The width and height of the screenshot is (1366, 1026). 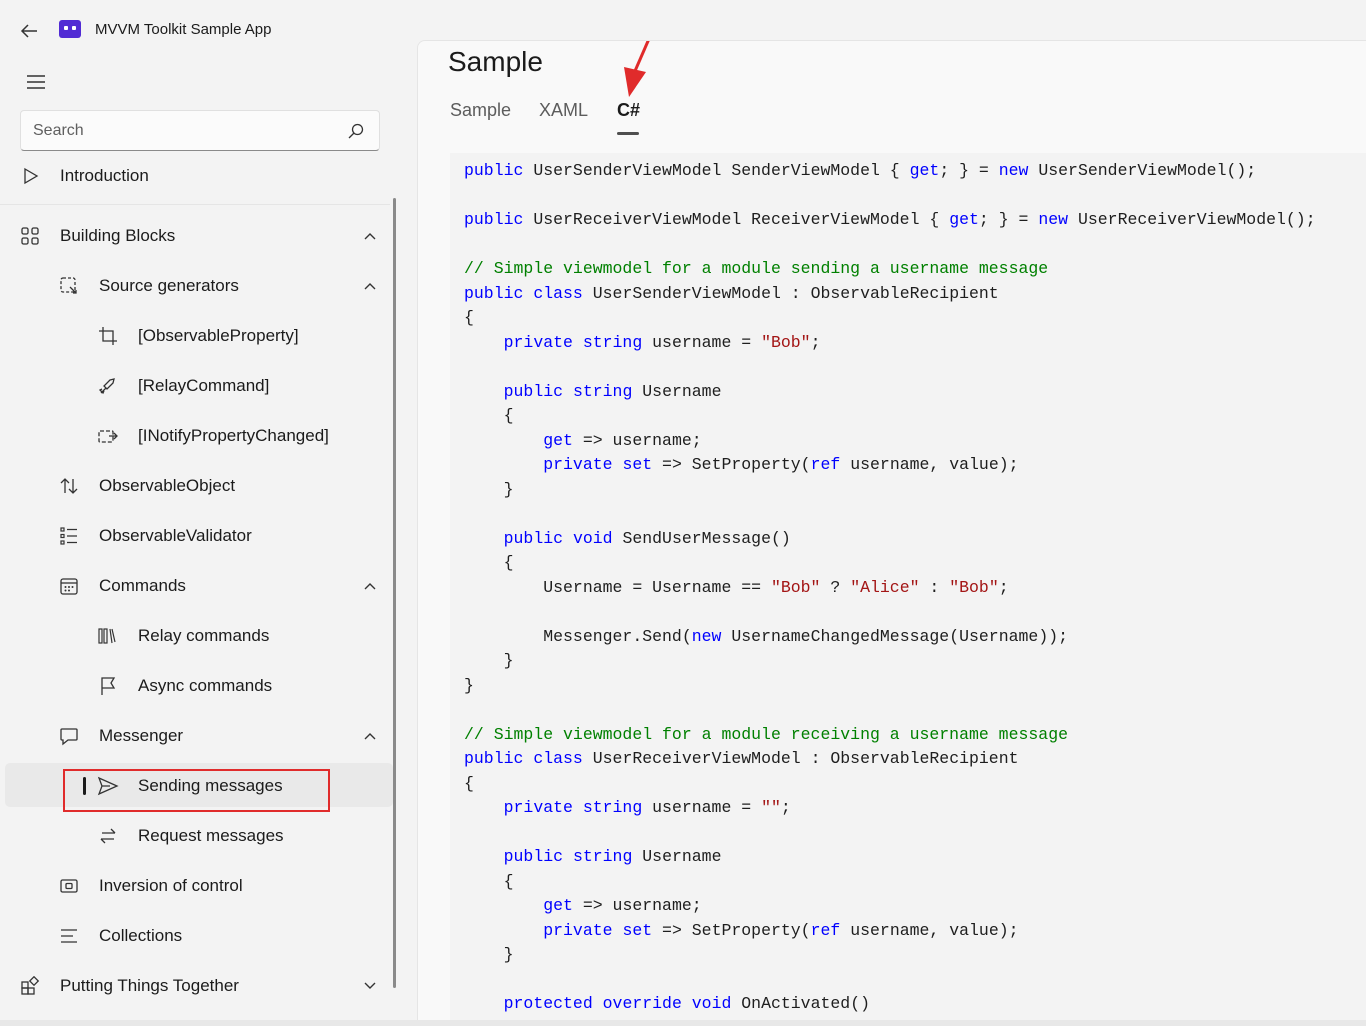 What do you see at coordinates (108, 836) in the screenshot?
I see `swap-arrows-icon` at bounding box center [108, 836].